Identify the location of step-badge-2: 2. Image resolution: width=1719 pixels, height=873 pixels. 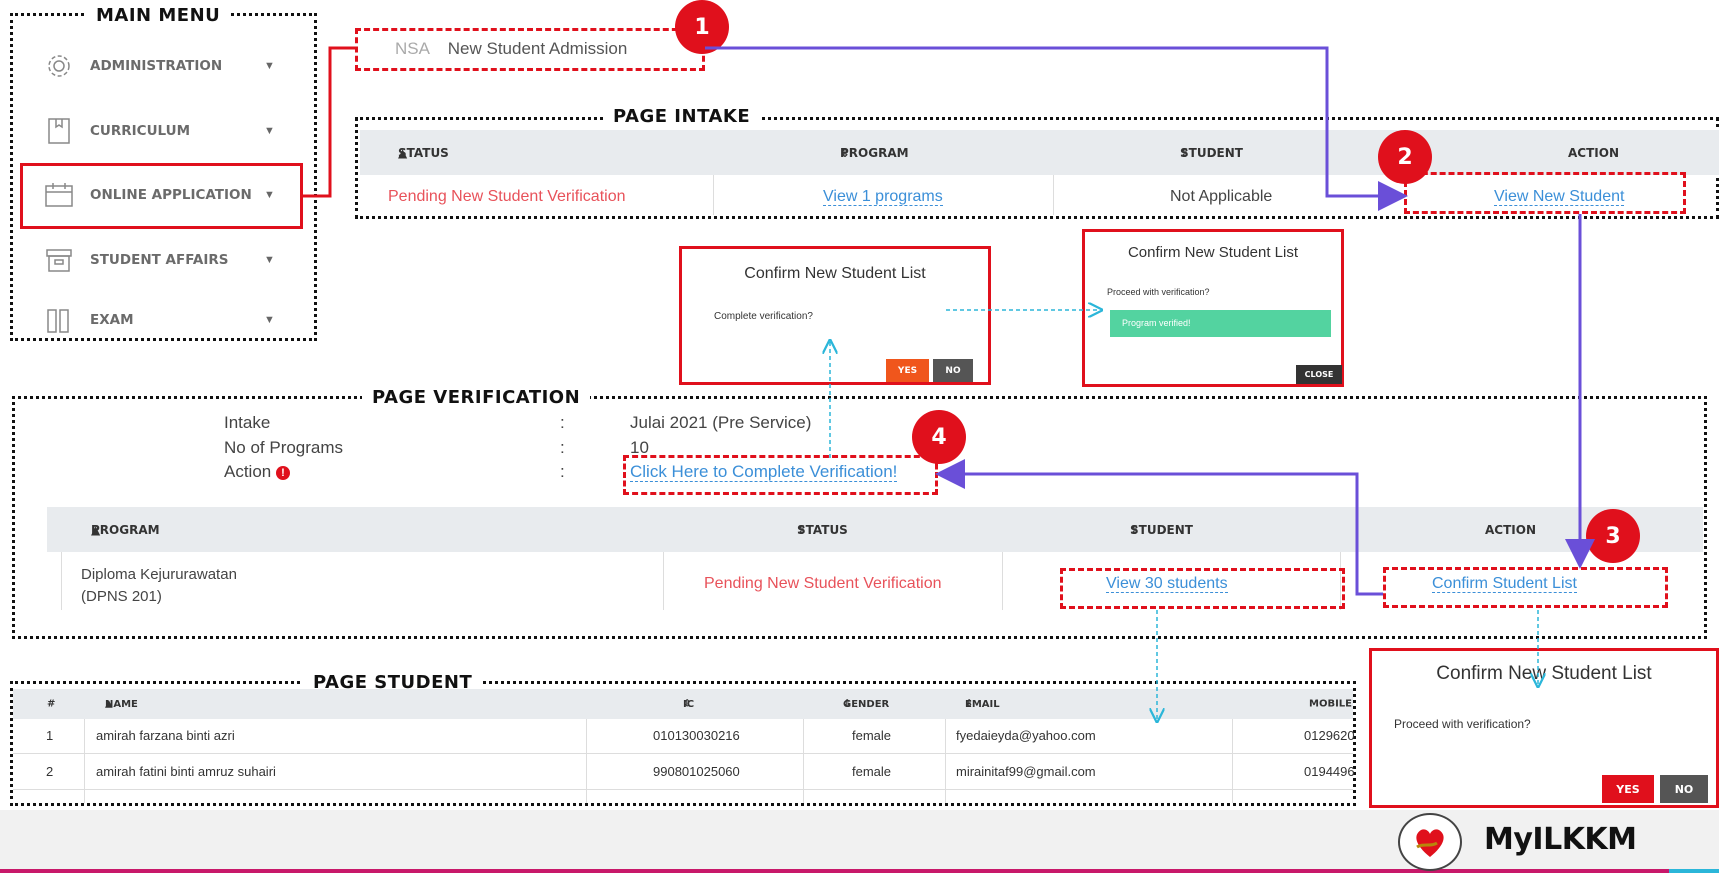
(1405, 157).